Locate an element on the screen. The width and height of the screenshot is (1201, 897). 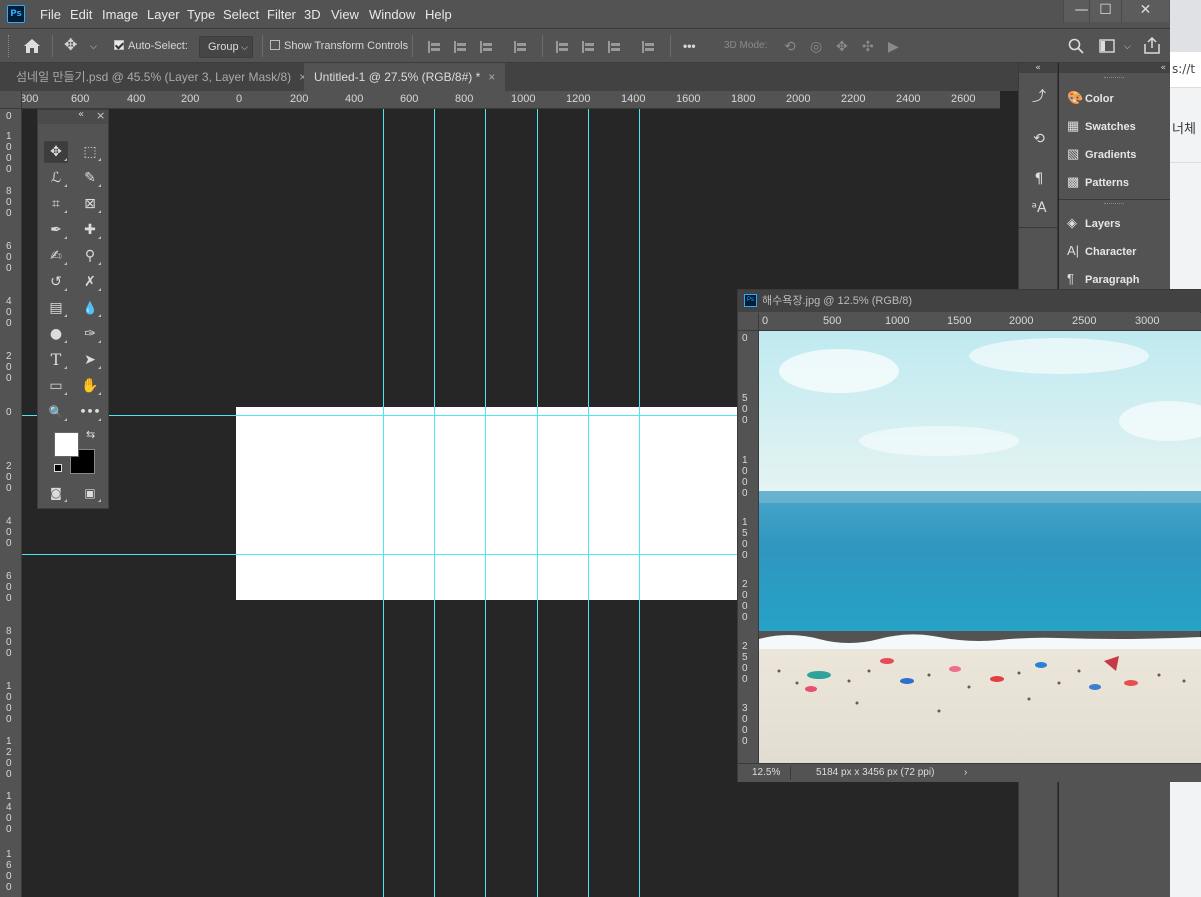
tab-untitled-1: Untitled-1 @ 27.5% (RGB/8#) * × is located at coordinates (405, 77).